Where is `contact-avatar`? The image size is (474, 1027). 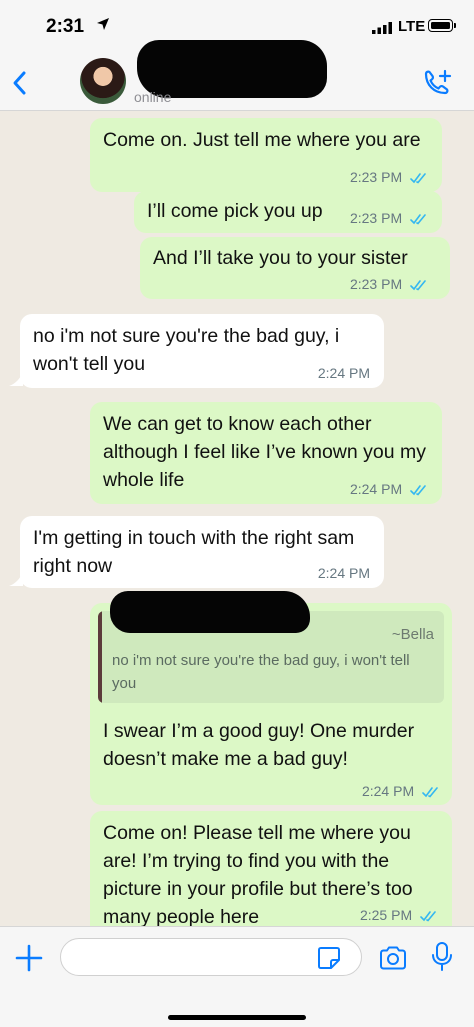
contact-avatar is located at coordinates (103, 81).